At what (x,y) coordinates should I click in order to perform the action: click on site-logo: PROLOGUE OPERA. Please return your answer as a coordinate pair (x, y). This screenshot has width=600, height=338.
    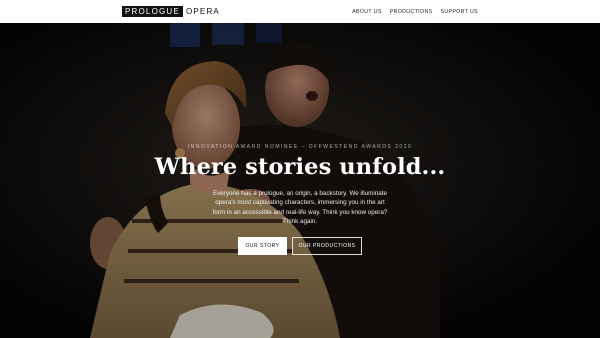
    Looking at the image, I should click on (171, 11).